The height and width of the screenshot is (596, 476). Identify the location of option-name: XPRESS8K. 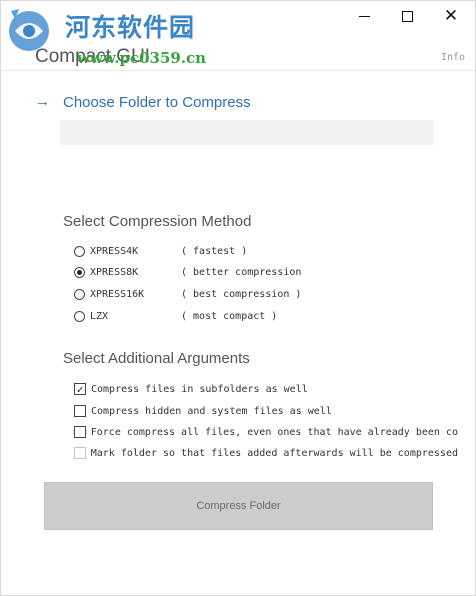
(114, 272).